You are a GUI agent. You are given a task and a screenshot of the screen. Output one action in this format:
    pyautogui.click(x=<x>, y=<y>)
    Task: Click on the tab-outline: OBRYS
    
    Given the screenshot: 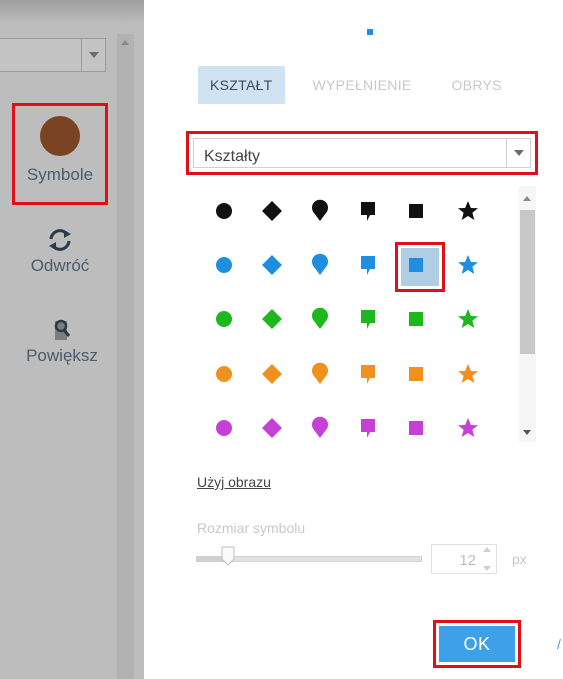 What is the action you would take?
    pyautogui.click(x=477, y=85)
    